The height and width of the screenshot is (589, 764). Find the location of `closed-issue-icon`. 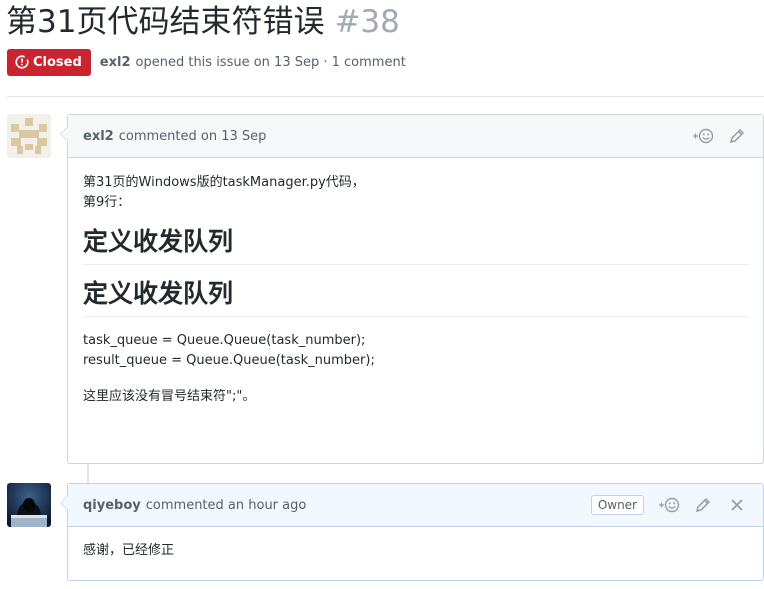

closed-issue-icon is located at coordinates (22, 62).